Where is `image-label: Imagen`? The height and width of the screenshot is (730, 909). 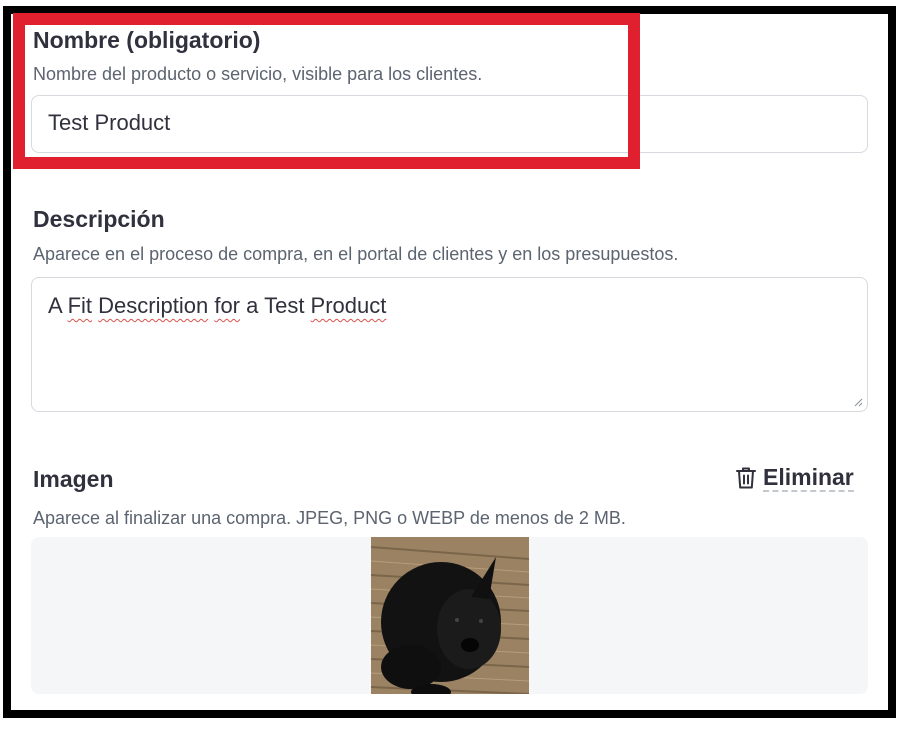 image-label: Imagen is located at coordinates (73, 479).